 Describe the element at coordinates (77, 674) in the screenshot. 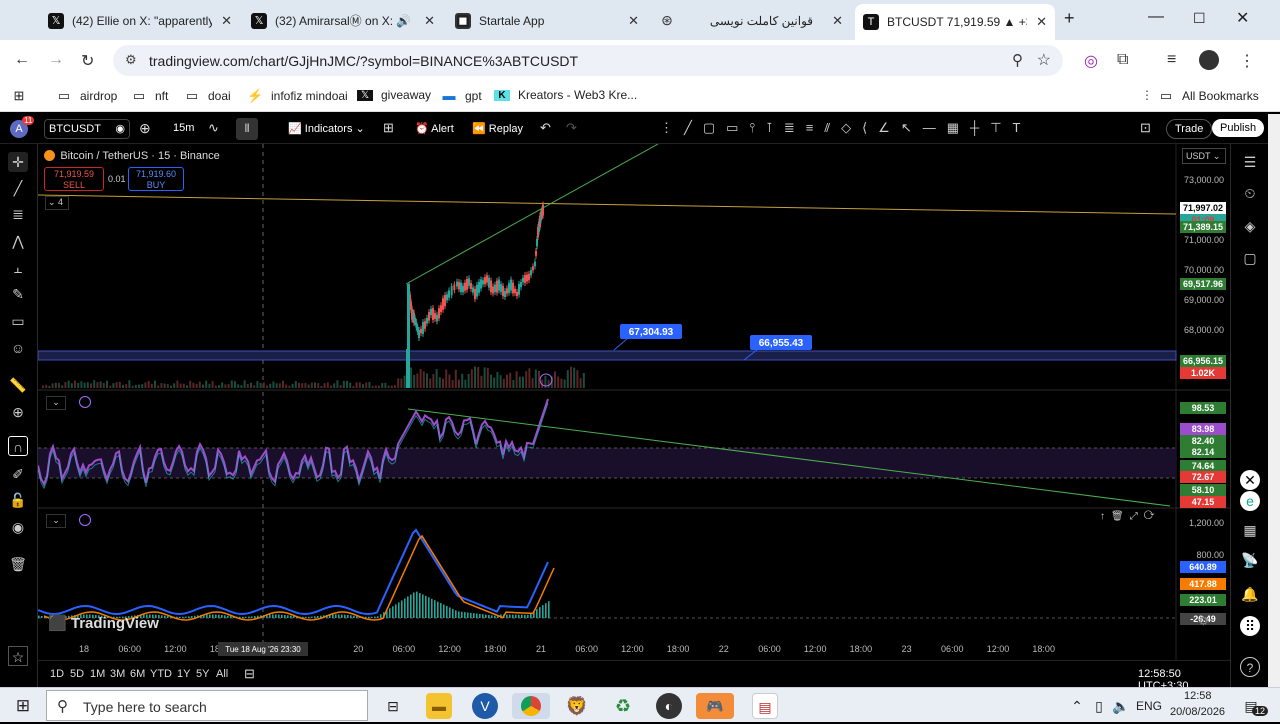

I see `range-5D: 5D` at that location.